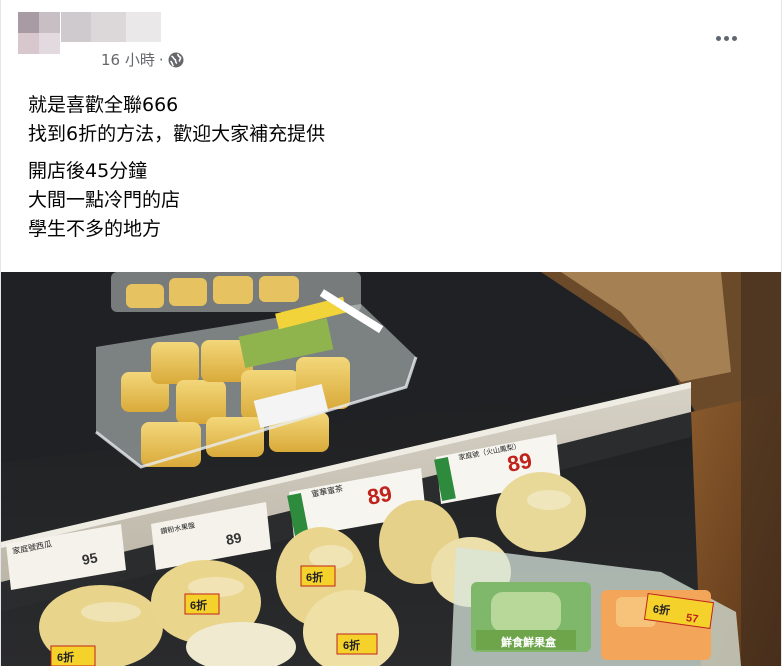 The width and height of the screenshot is (782, 666). What do you see at coordinates (90, 558) in the screenshot?
I see `shelf-tag-4-price: 95` at bounding box center [90, 558].